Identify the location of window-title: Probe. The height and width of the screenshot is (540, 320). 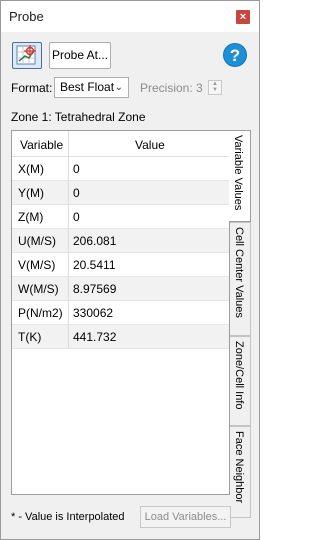
(26, 16).